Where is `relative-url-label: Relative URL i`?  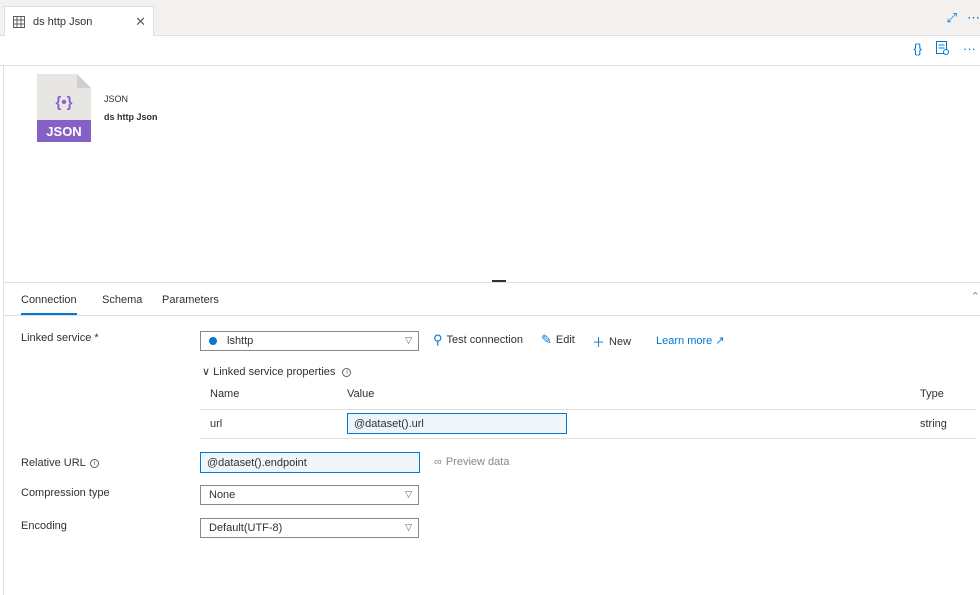
relative-url-label: Relative URL i is located at coordinates (60, 463).